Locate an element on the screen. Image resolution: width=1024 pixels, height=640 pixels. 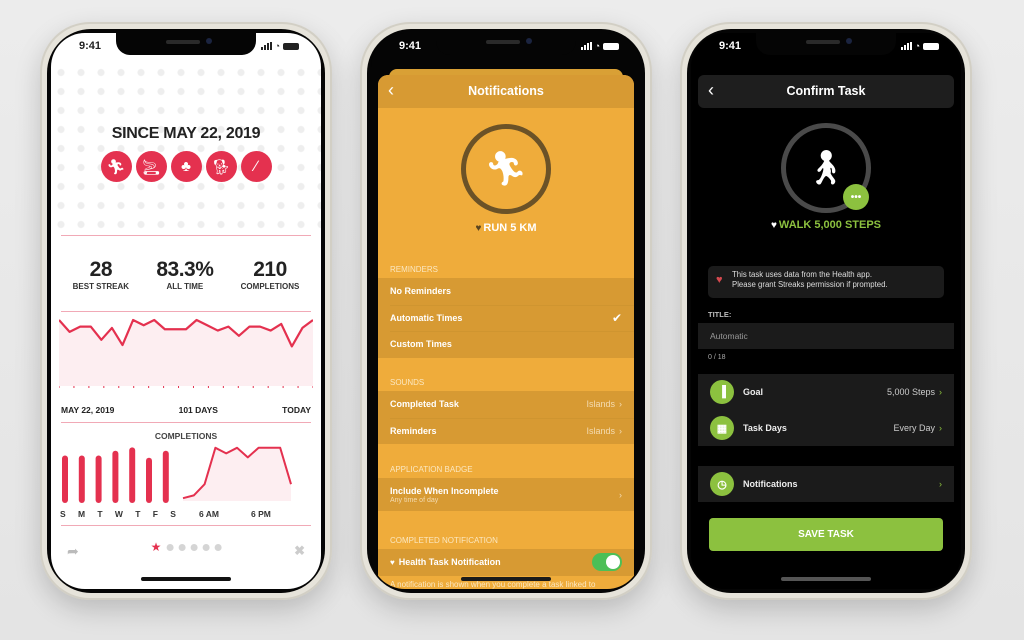
no-smoking-icon: 🚬︎ is located at coordinates (151, 166).